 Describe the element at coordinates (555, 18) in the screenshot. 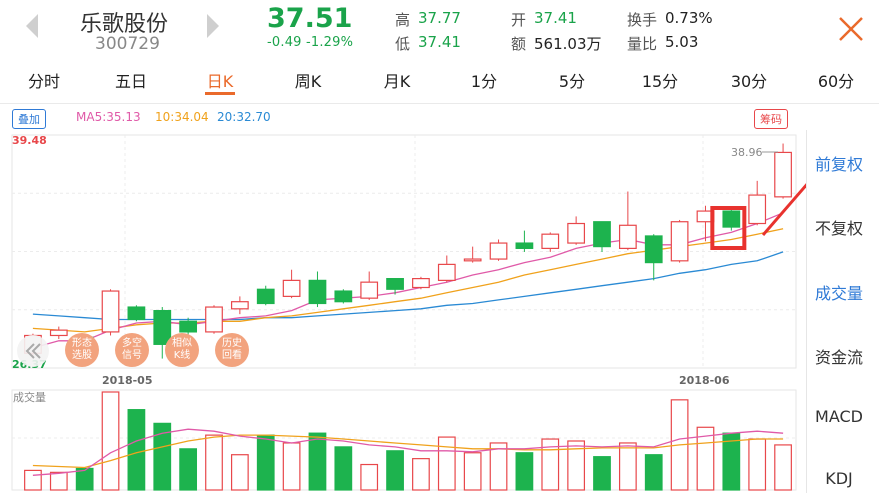

I see `open-value: 37.41` at that location.